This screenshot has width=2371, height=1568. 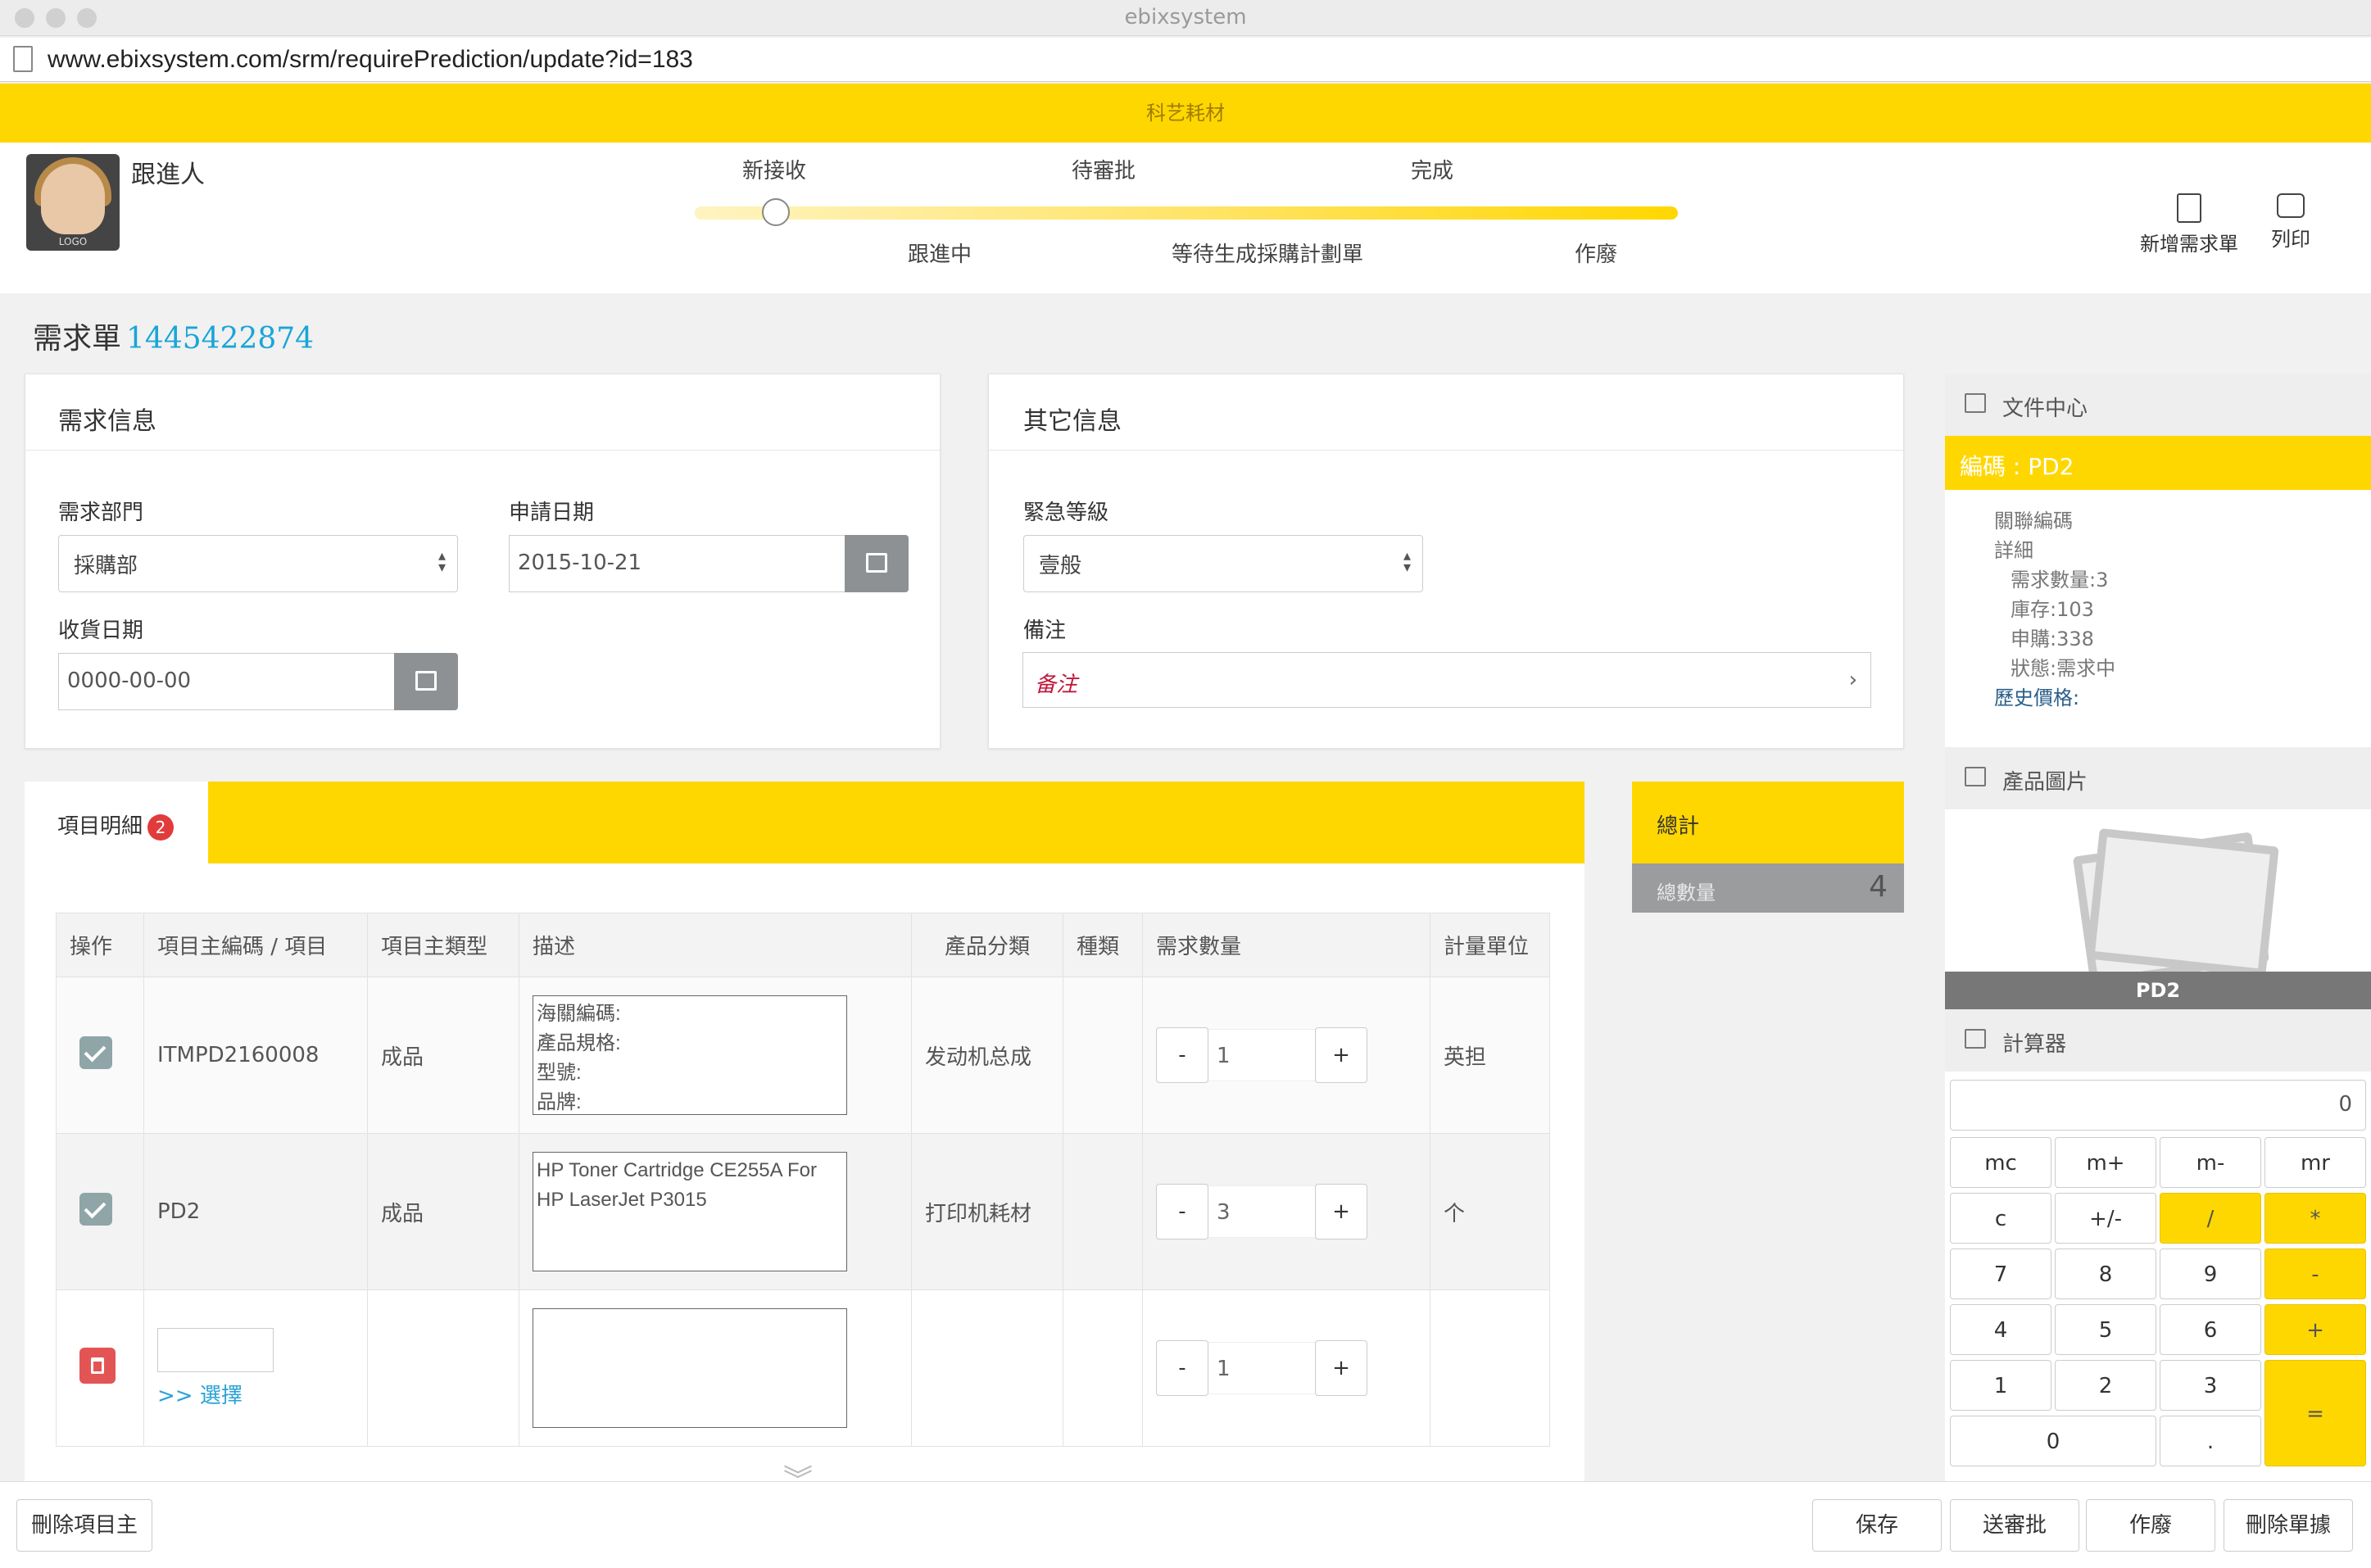 What do you see at coordinates (1286, 945) in the screenshot?
I see `col-qty: 需求數量` at bounding box center [1286, 945].